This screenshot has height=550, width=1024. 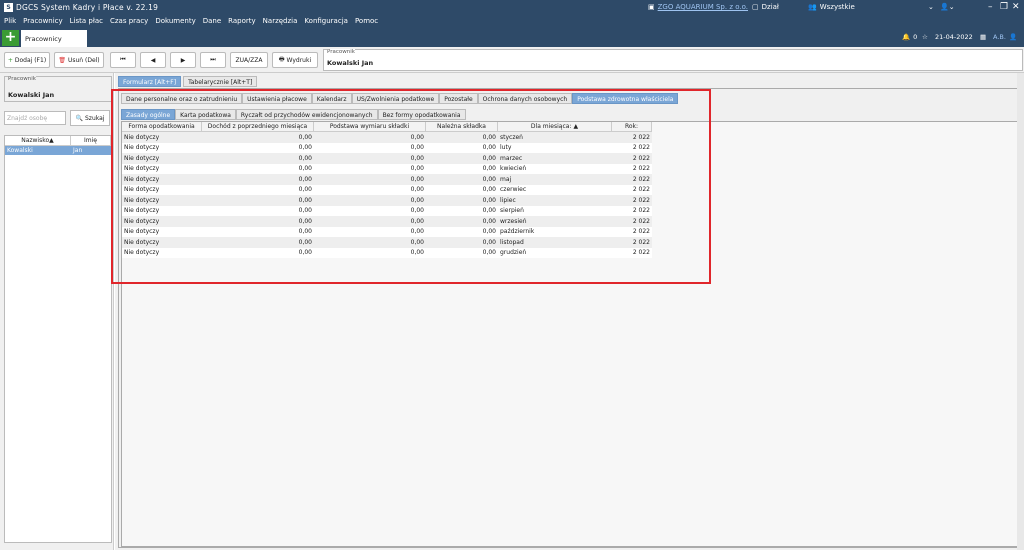 I want to click on menu-item: Raporty, so click(x=242, y=21).